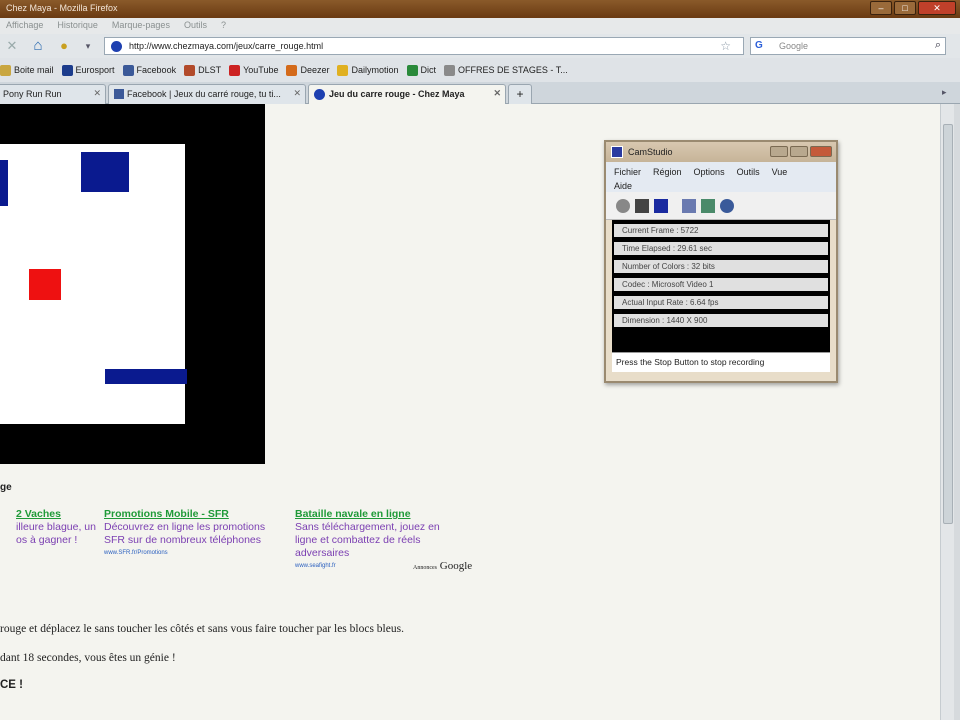 This screenshot has height=720, width=960. What do you see at coordinates (428, 70) in the screenshot?
I see `bookmark-label: Dict` at bounding box center [428, 70].